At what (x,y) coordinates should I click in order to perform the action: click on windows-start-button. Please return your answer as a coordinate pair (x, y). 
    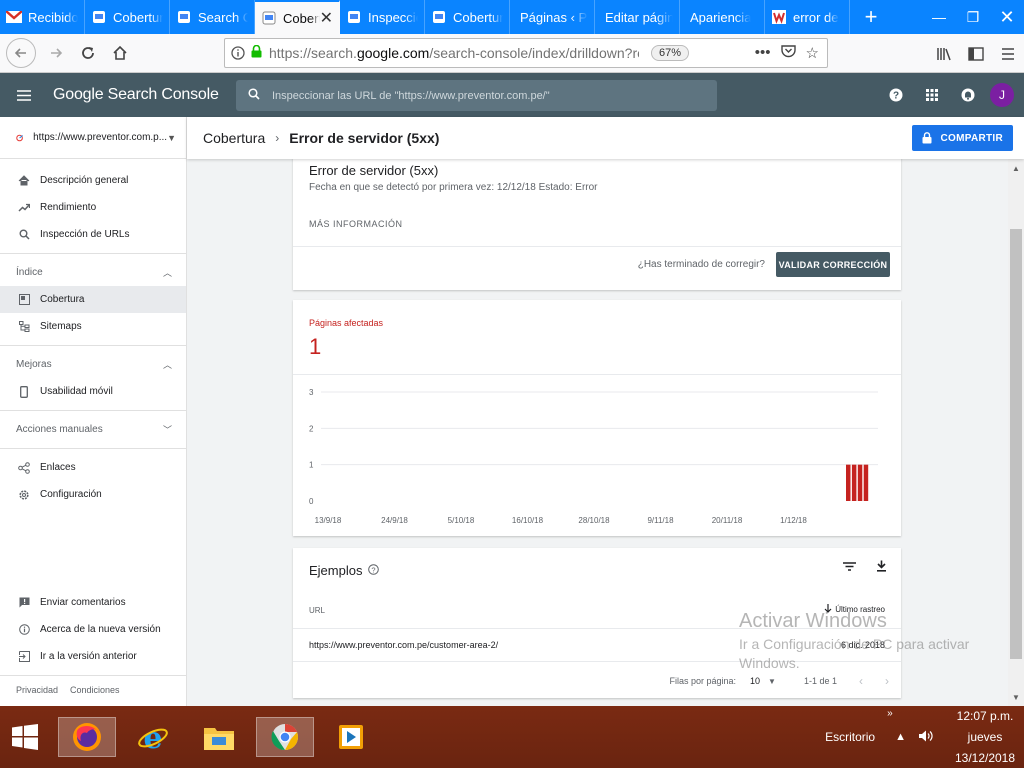
    Looking at the image, I should click on (25, 737).